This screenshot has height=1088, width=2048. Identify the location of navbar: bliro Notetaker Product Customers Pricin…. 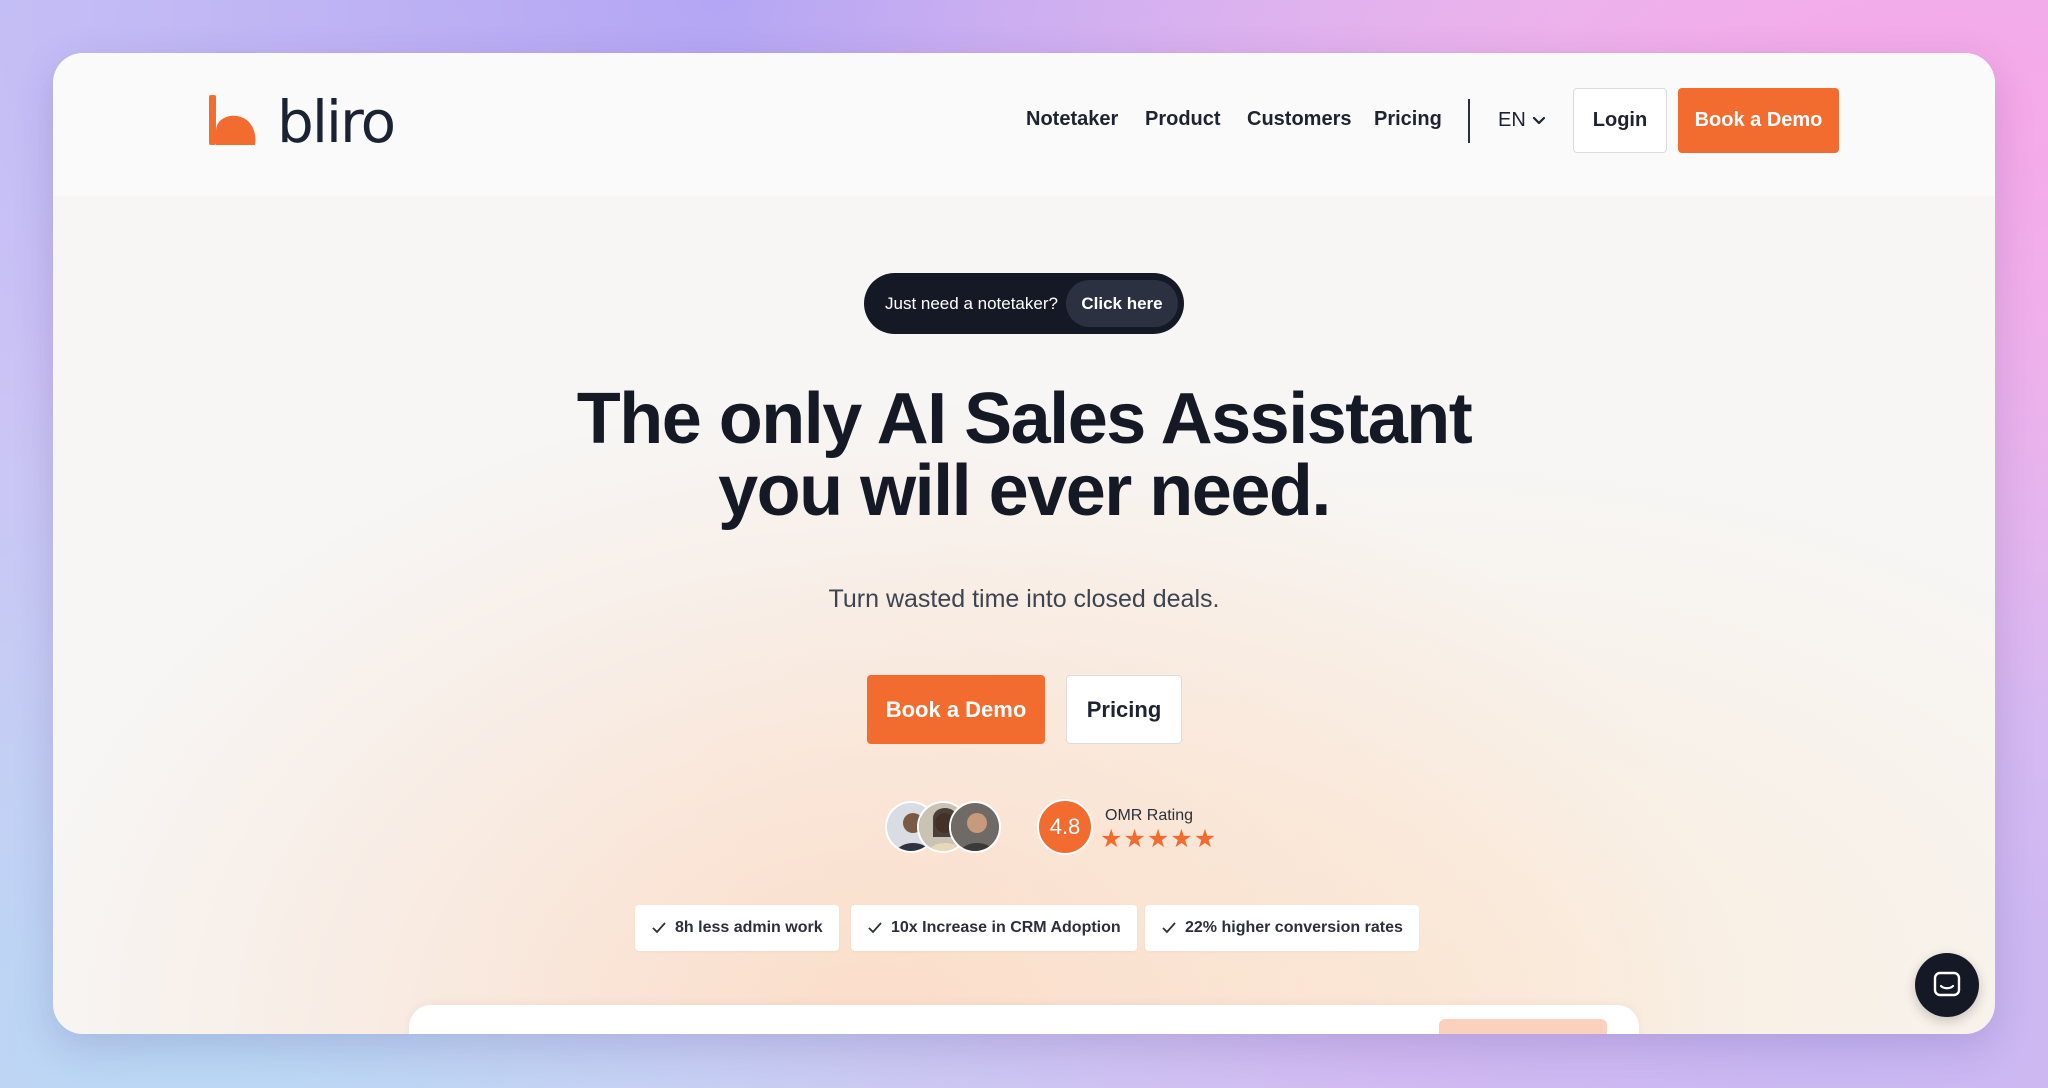
(1024, 124).